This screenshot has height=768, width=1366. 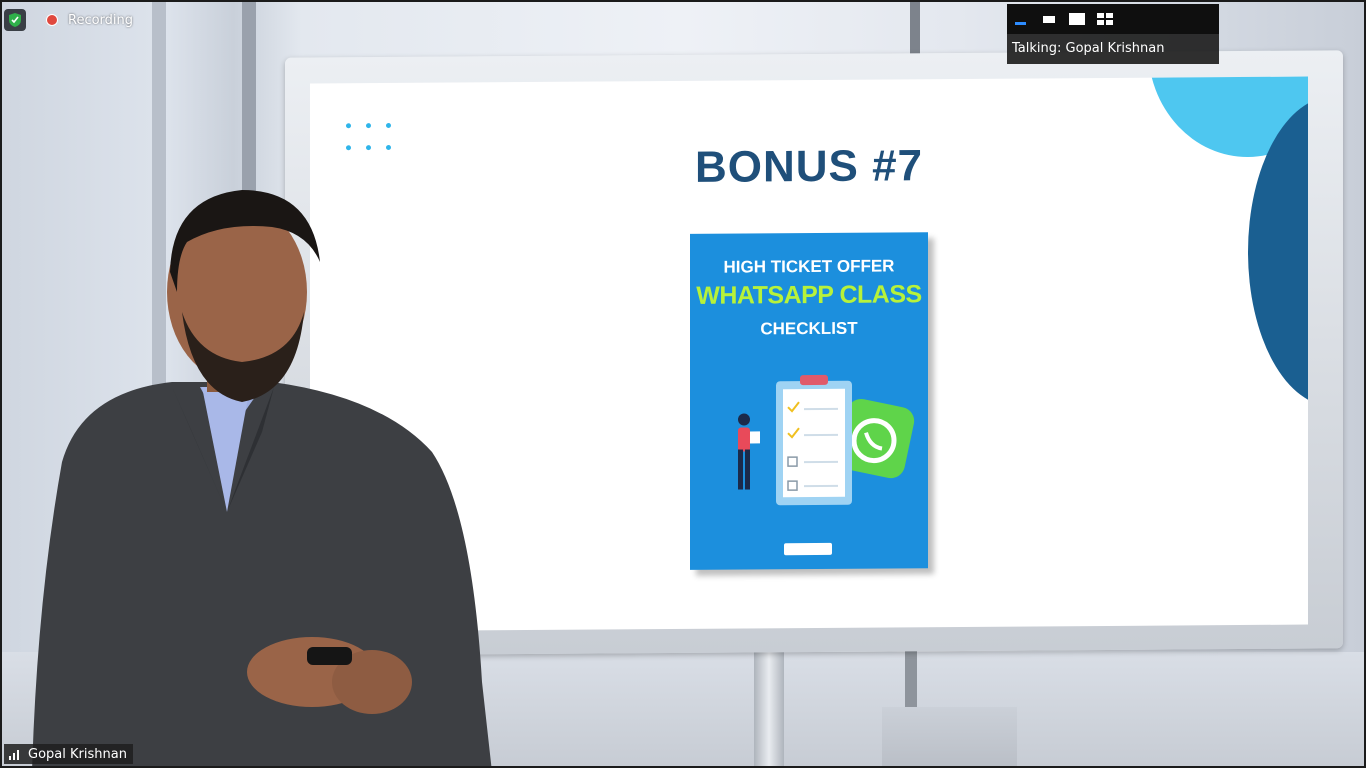 I want to click on view-mode-toolbar, so click(x=1113, y=19).